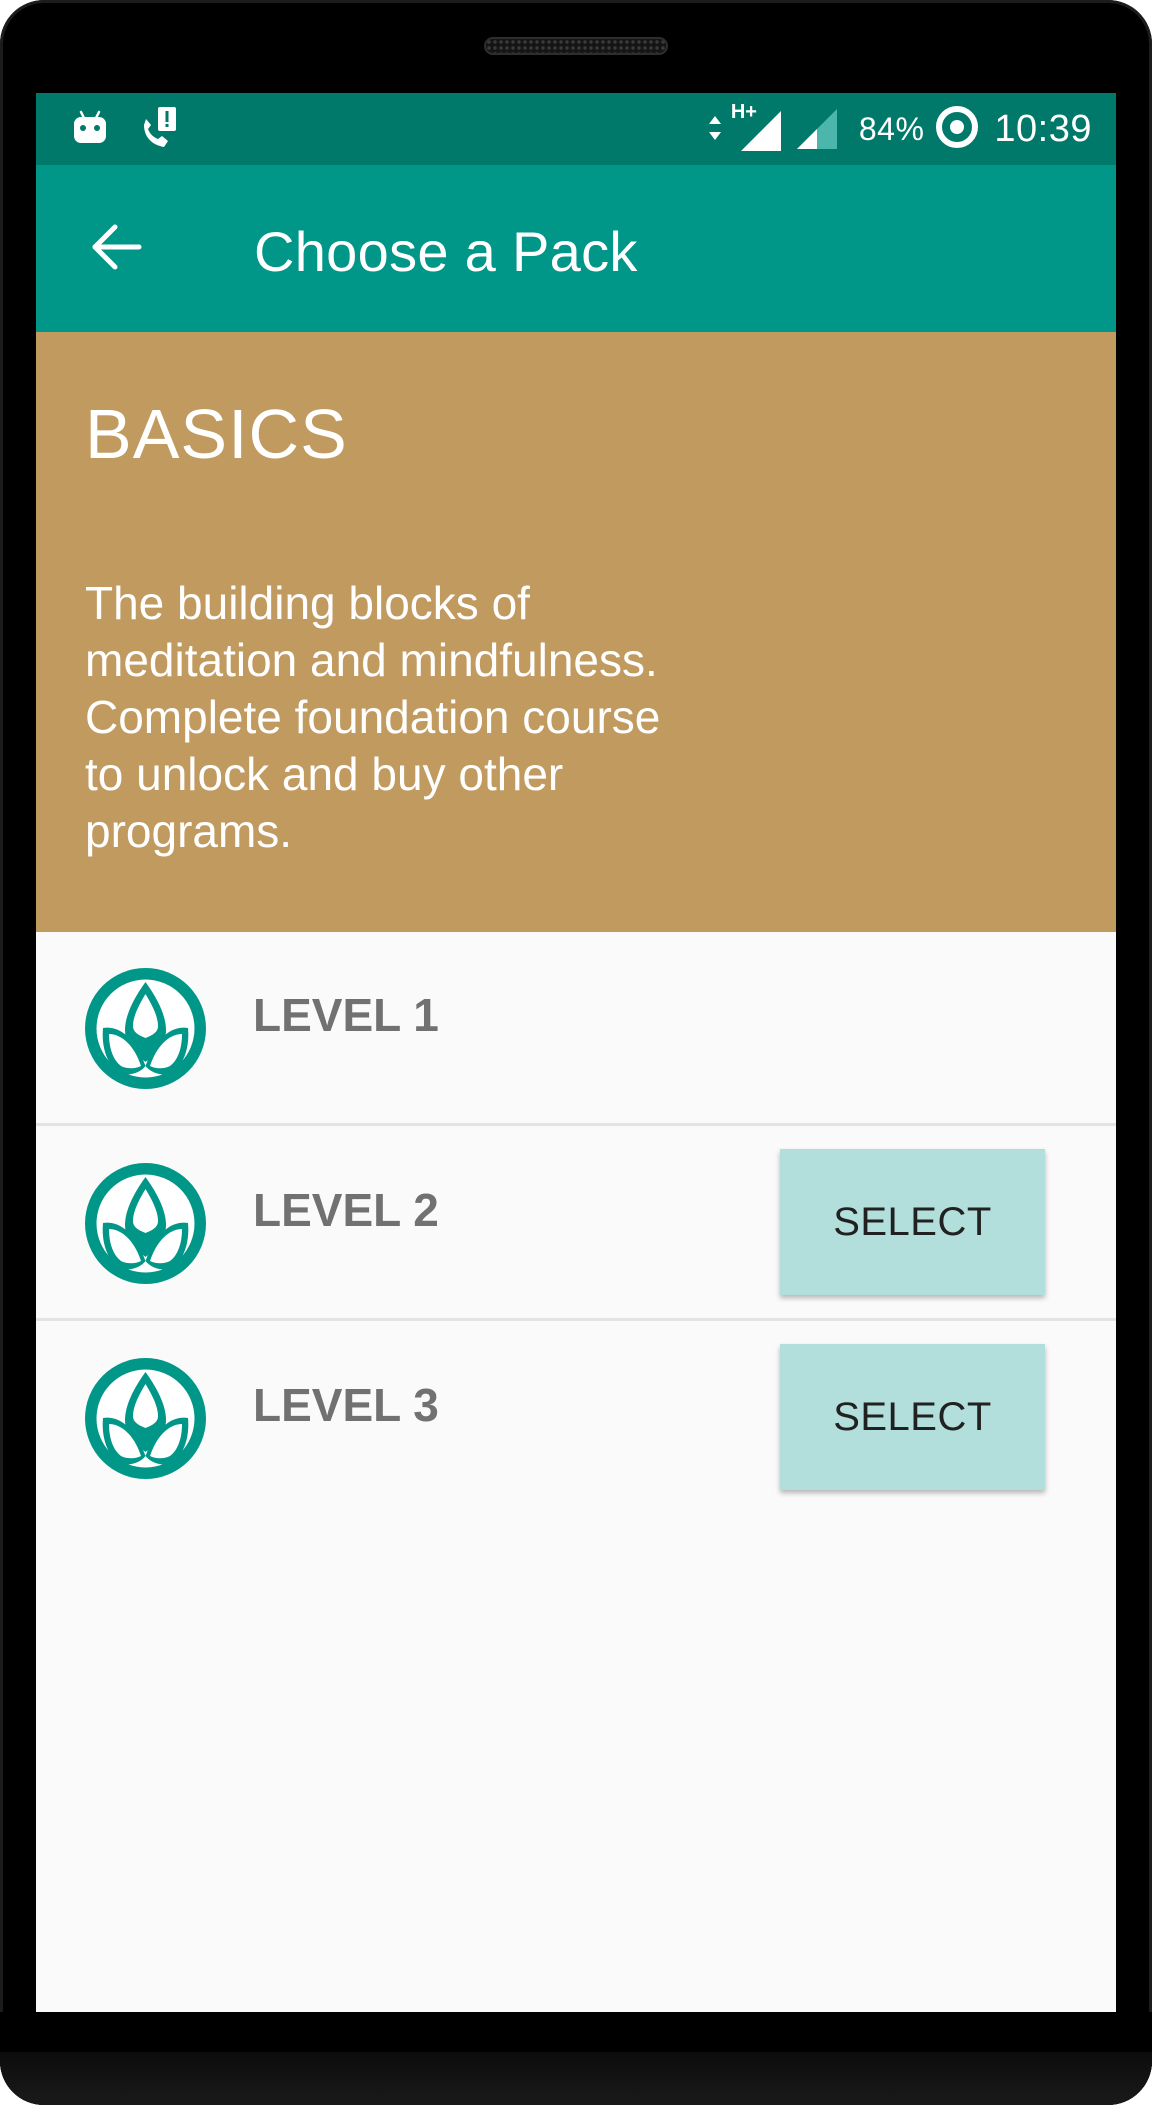 This screenshot has width=1152, height=2105. I want to click on battery-percent: 84%, so click(891, 128).